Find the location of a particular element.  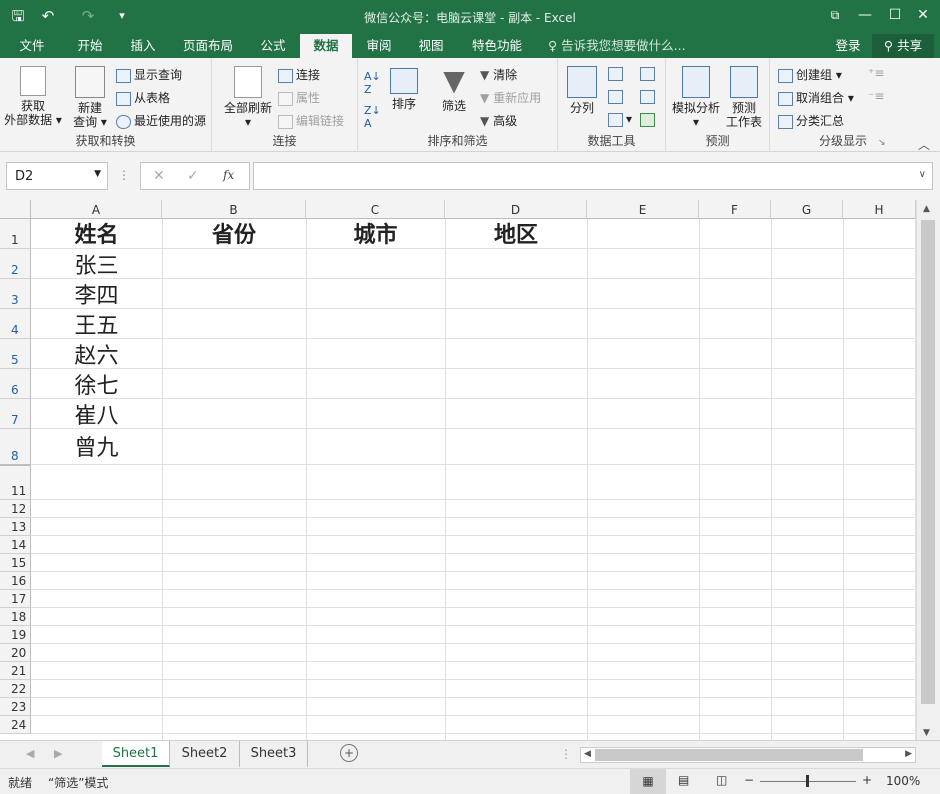

column-header-h: H is located at coordinates (879, 209).